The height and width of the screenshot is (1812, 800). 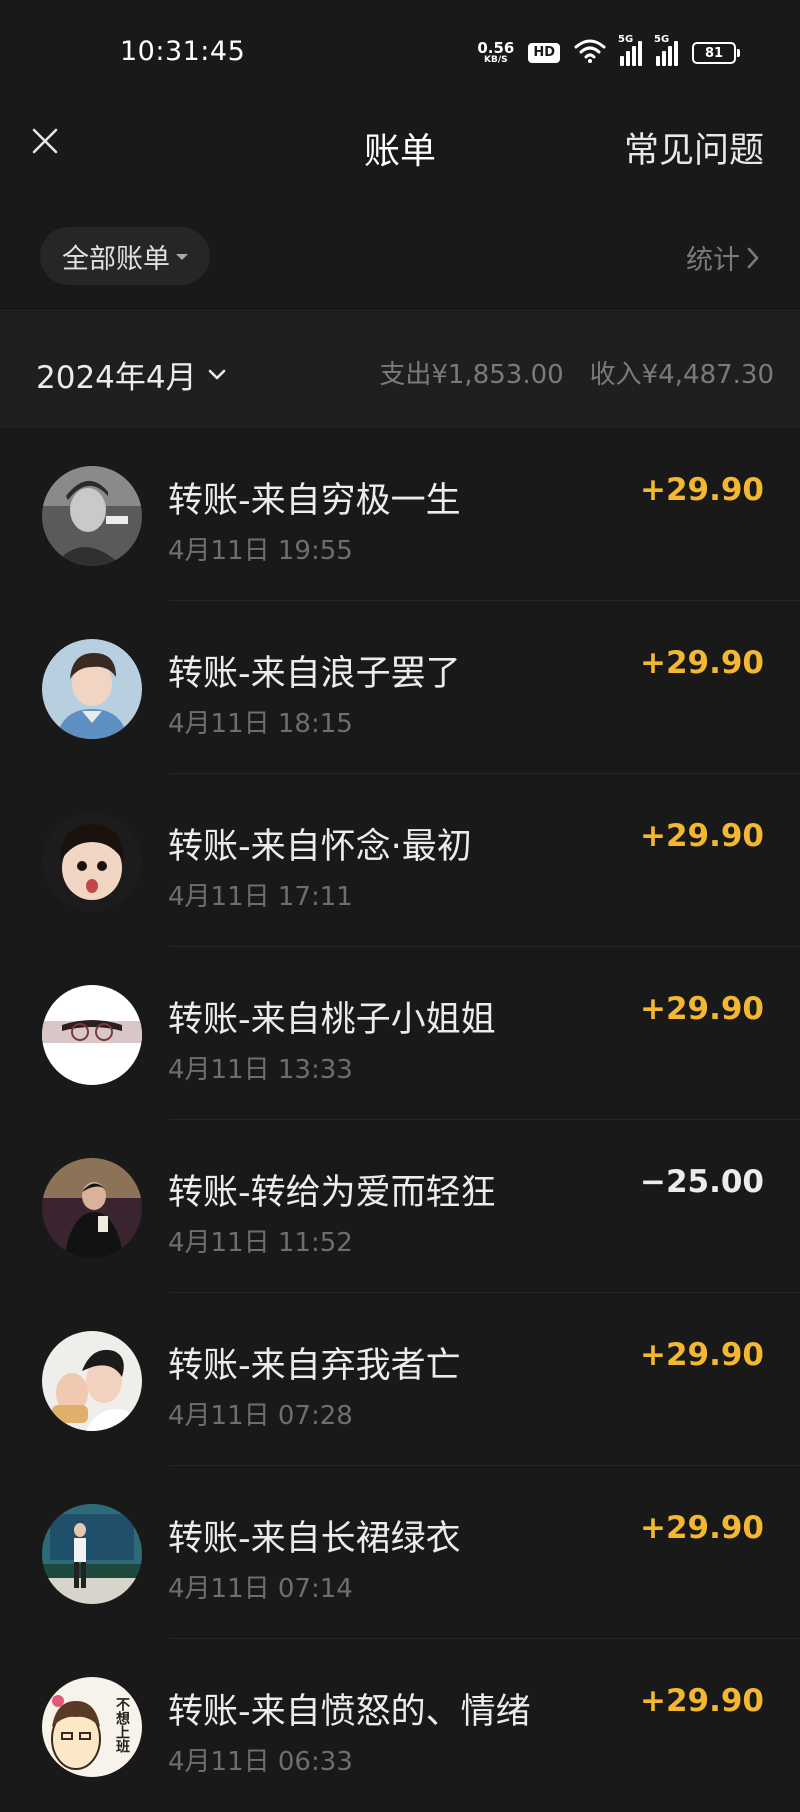 What do you see at coordinates (314, 1539) in the screenshot?
I see `transaction-title: 转账-来自长裙绿衣` at bounding box center [314, 1539].